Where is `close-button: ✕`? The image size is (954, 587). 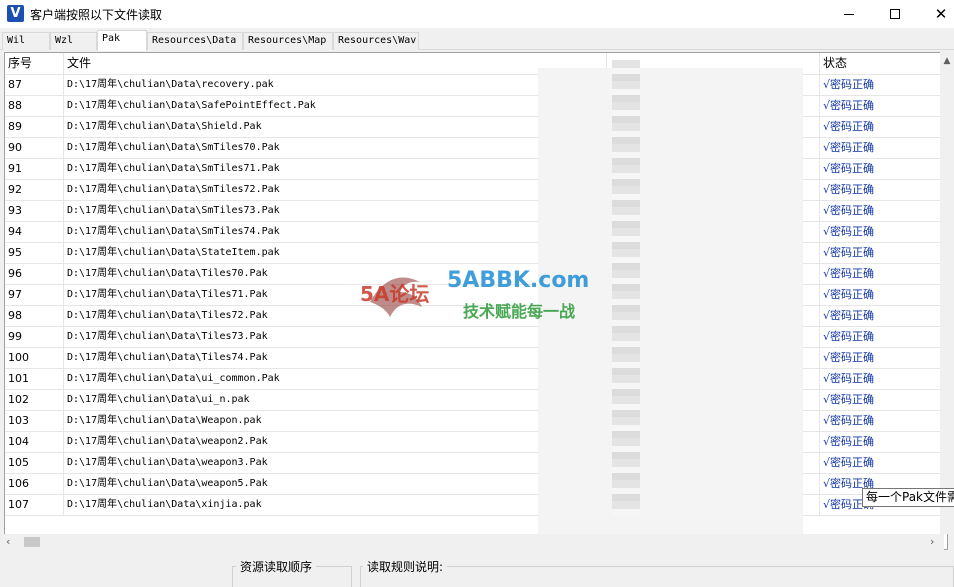 close-button: ✕ is located at coordinates (936, 14).